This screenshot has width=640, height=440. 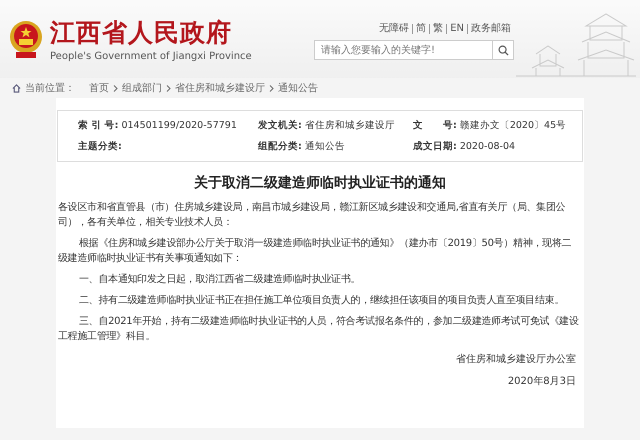 I want to click on metadata-field: 成文日期: 2020-08-04, so click(x=497, y=146).